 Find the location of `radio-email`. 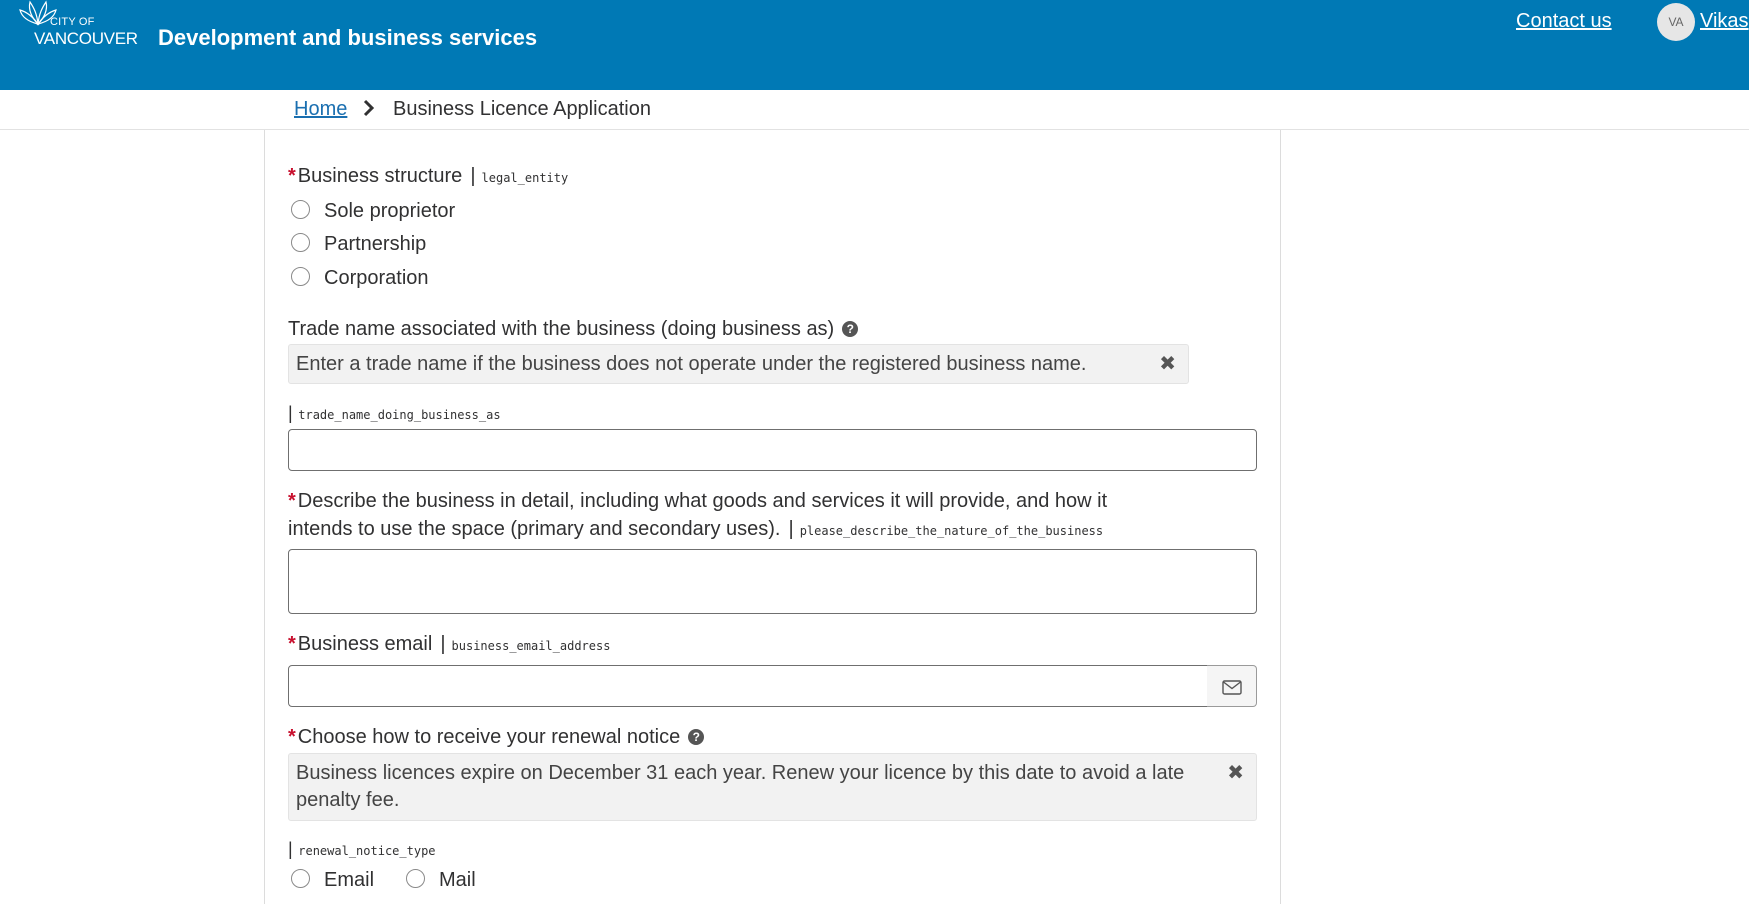

radio-email is located at coordinates (300, 878).